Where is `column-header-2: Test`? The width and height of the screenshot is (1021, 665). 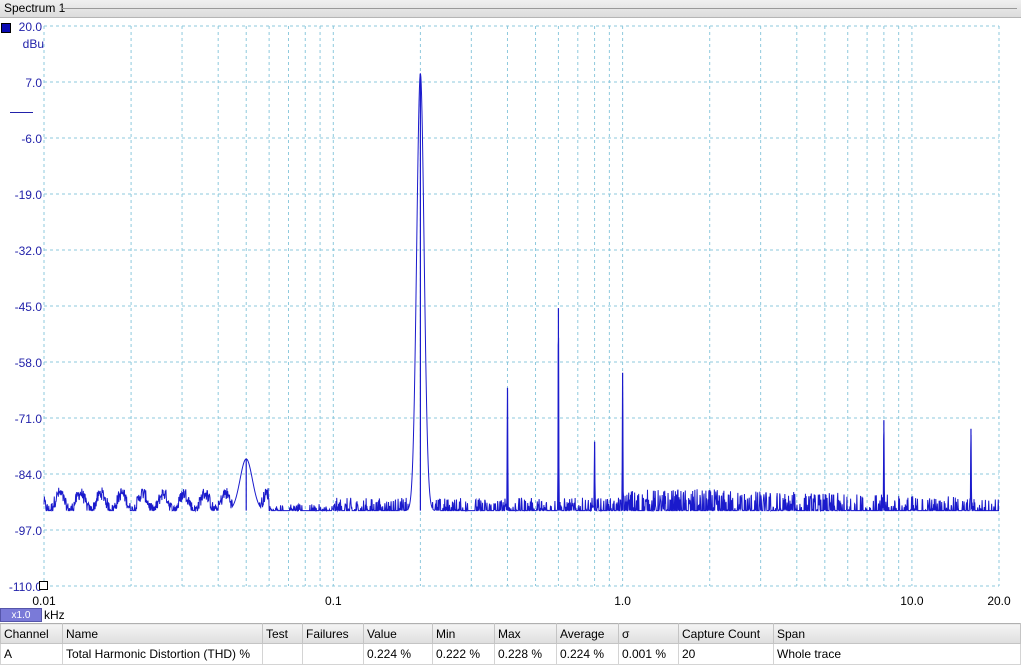 column-header-2: Test is located at coordinates (282, 633).